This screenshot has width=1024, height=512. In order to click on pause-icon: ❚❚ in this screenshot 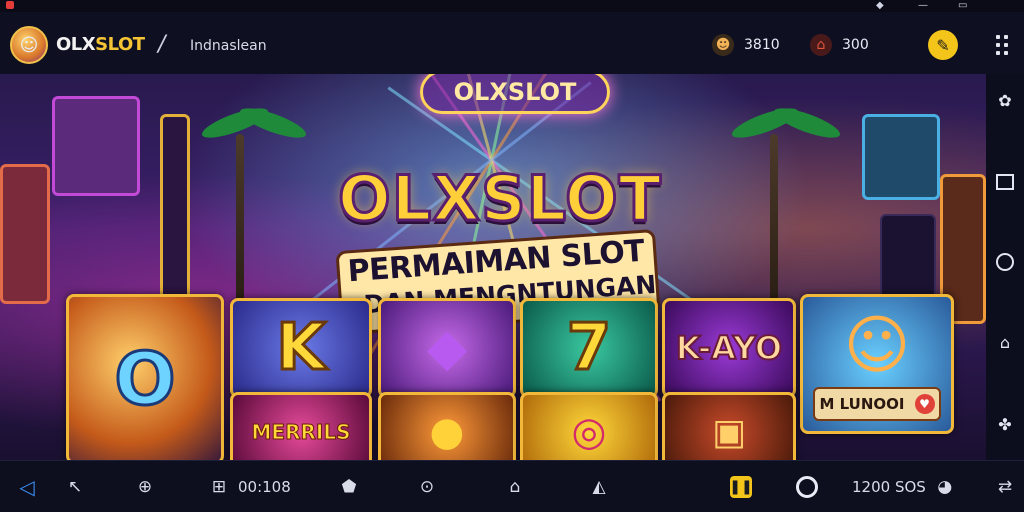, I will do `click(741, 487)`.